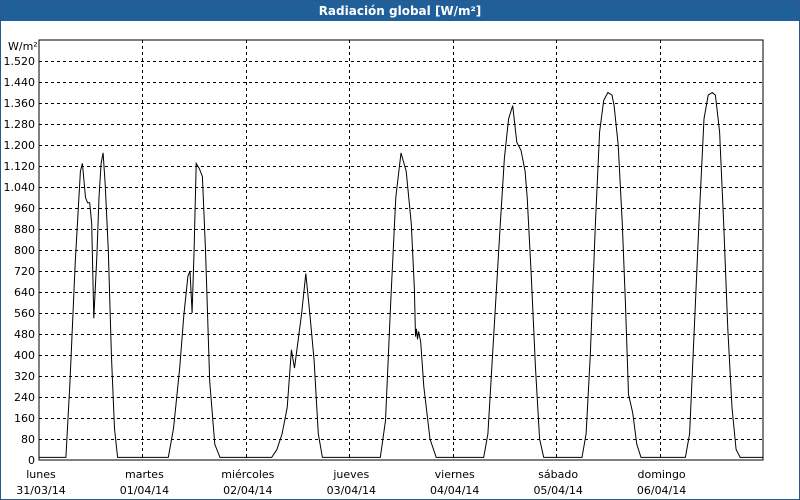 The height and width of the screenshot is (500, 800). What do you see at coordinates (661, 490) in the screenshot?
I see `x-tick-date-label: 06/04/14` at bounding box center [661, 490].